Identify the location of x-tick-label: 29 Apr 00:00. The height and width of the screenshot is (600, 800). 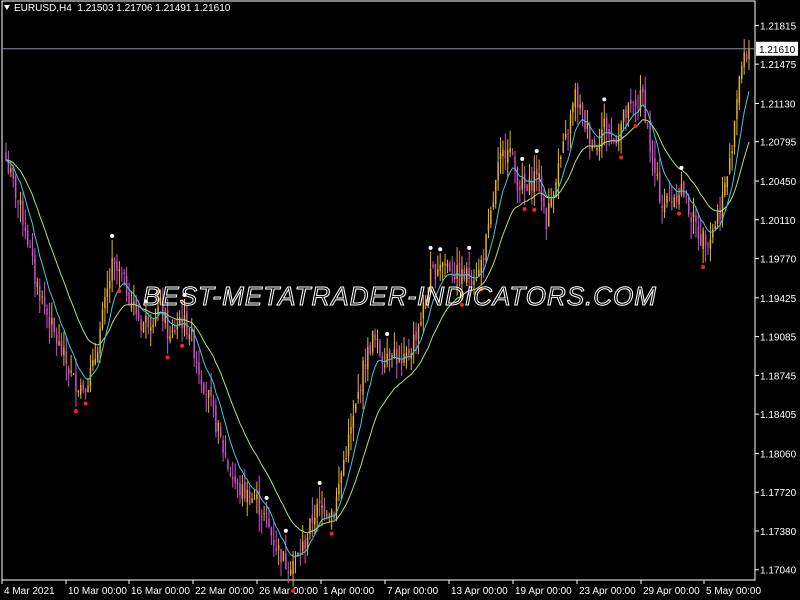
(671, 591).